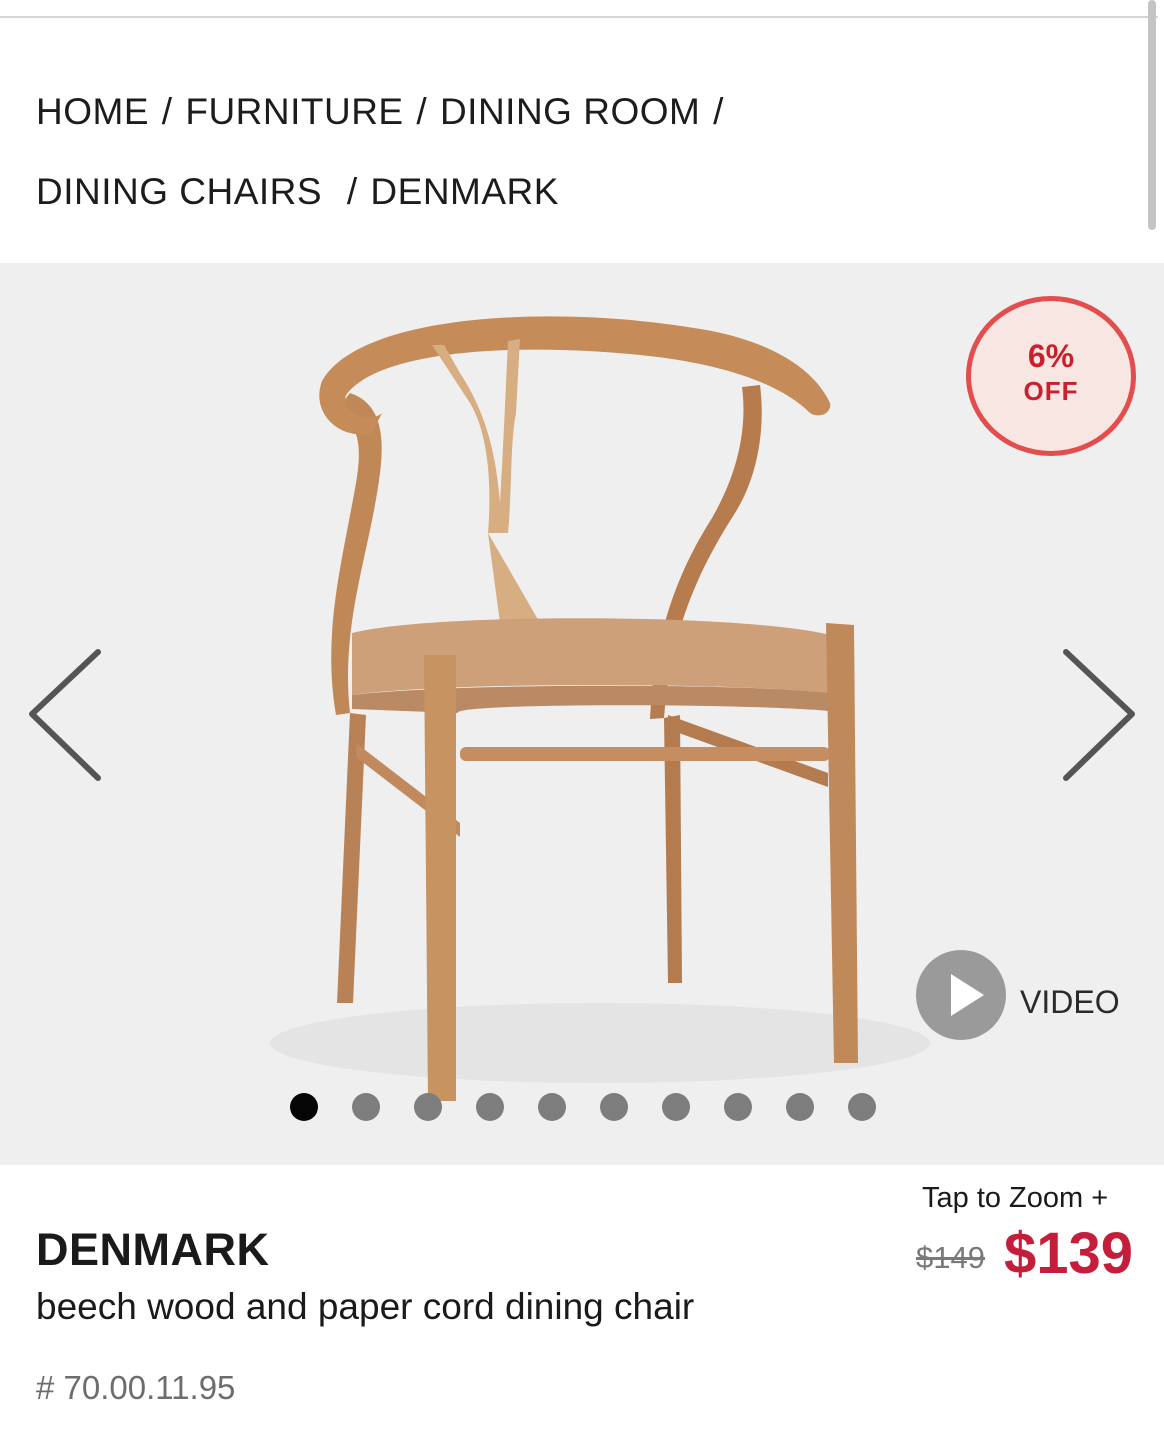 The image size is (1164, 1440). What do you see at coordinates (1015, 1198) in the screenshot?
I see `tap-to-zoom-button: Tap to Zoom +` at bounding box center [1015, 1198].